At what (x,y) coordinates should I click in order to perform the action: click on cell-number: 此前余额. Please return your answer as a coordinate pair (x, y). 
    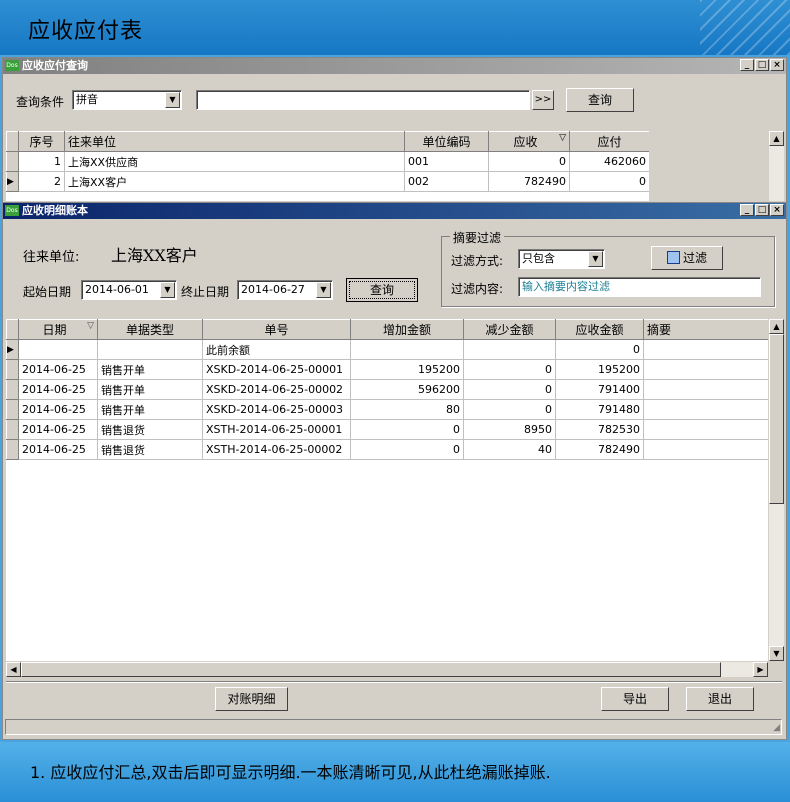
    Looking at the image, I should click on (276, 349).